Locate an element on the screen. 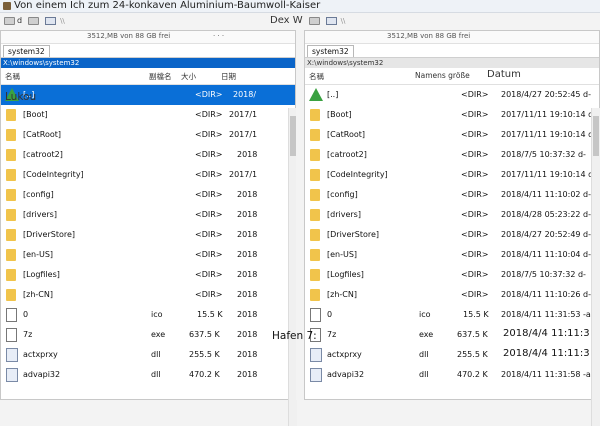 This screenshot has width=600, height=426. left-header-date: 日期 is located at coordinates (228, 76).